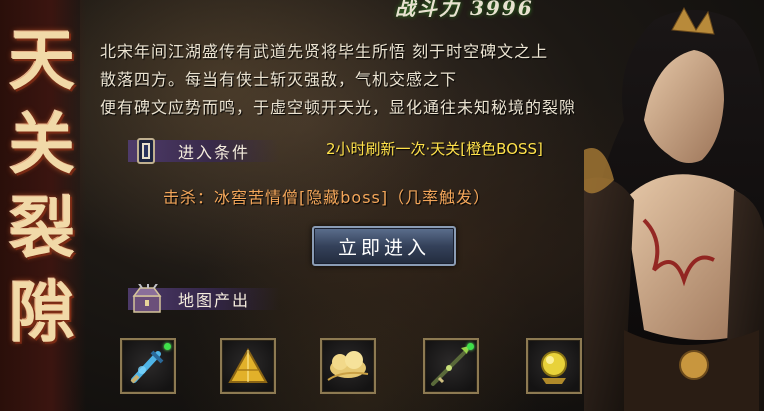 This screenshot has height=411, width=764. What do you see at coordinates (148, 297) in the screenshot?
I see `treasure-chest-icon` at bounding box center [148, 297].